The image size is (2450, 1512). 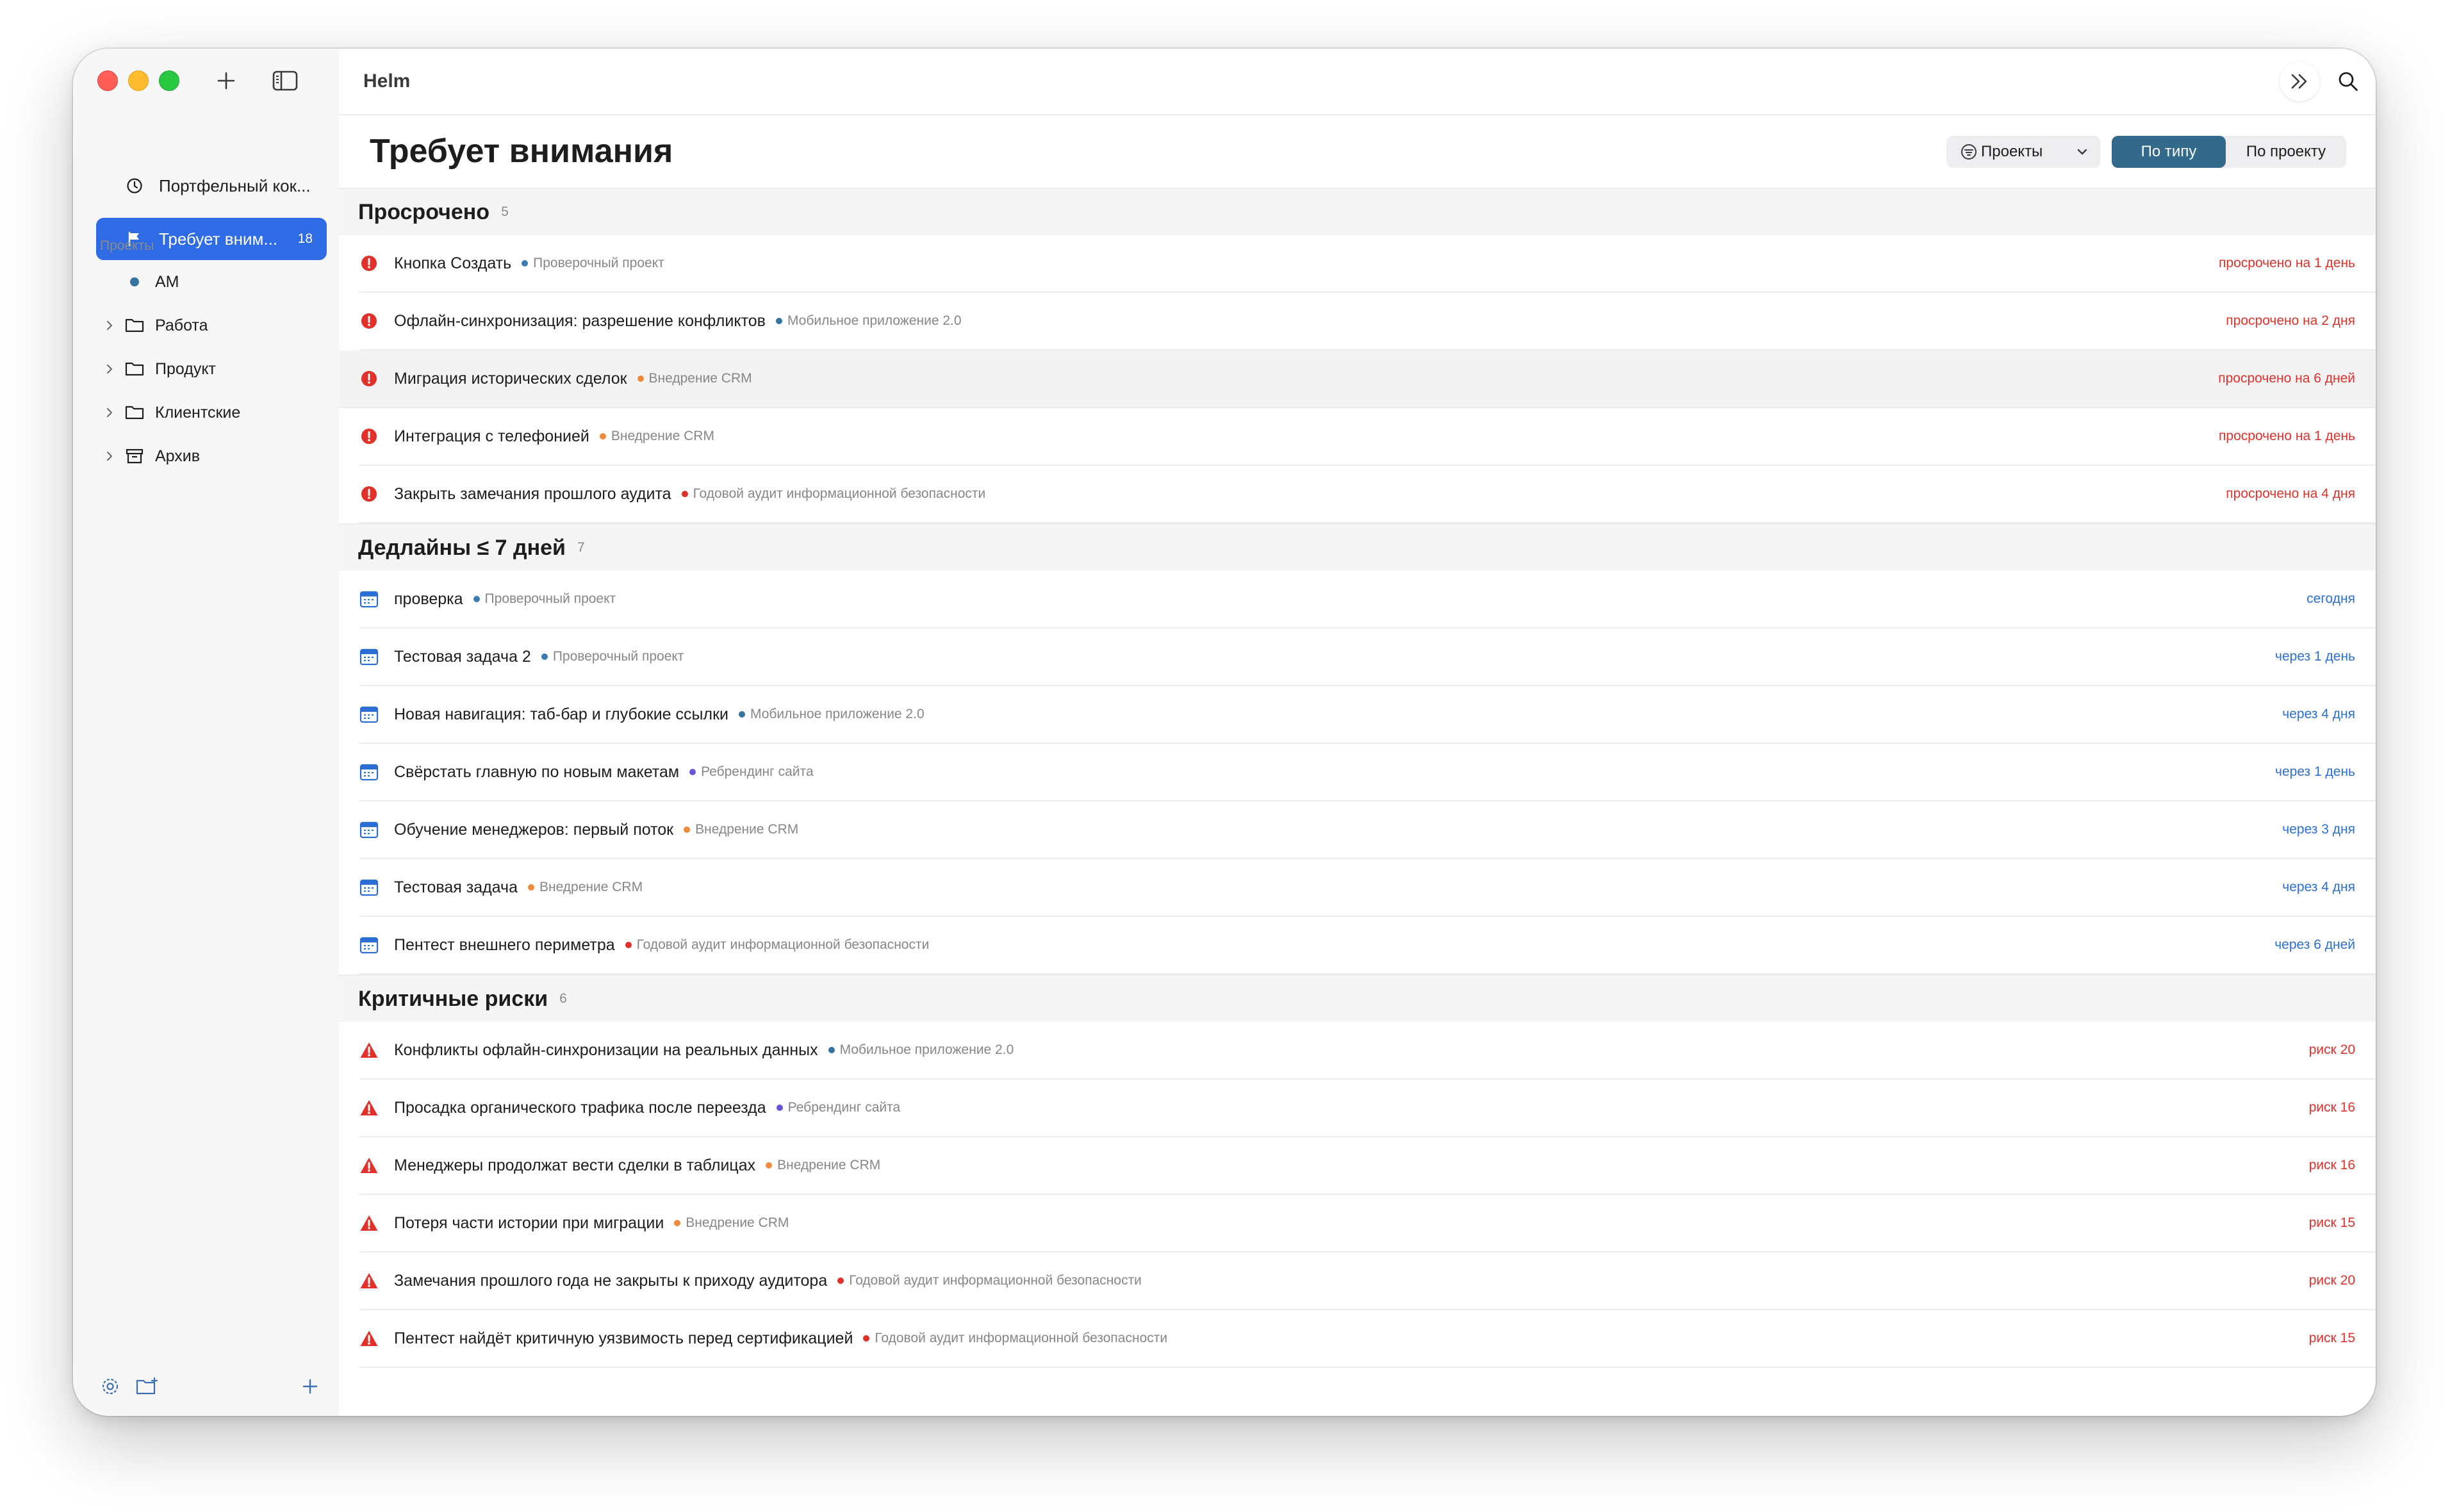 What do you see at coordinates (2332, 1165) in the screenshot?
I see `row-status: риск 16` at bounding box center [2332, 1165].